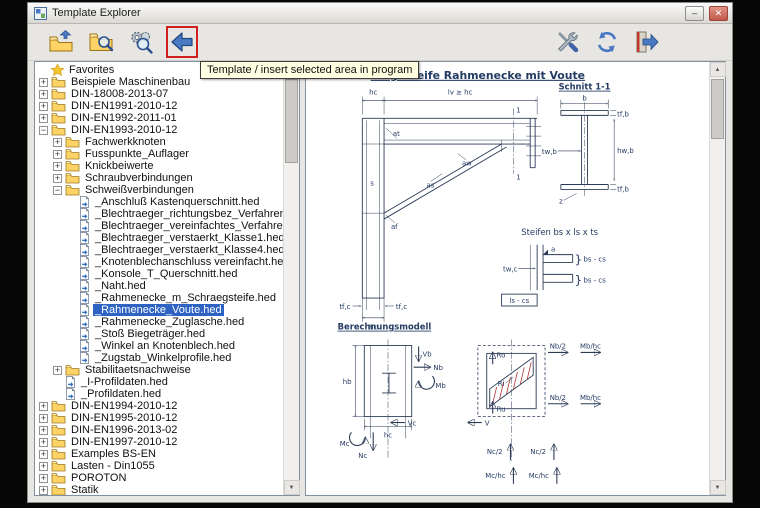  Describe the element at coordinates (131, 82) in the screenshot. I see `tree-item-label: Beispiele Maschinenbau` at that location.